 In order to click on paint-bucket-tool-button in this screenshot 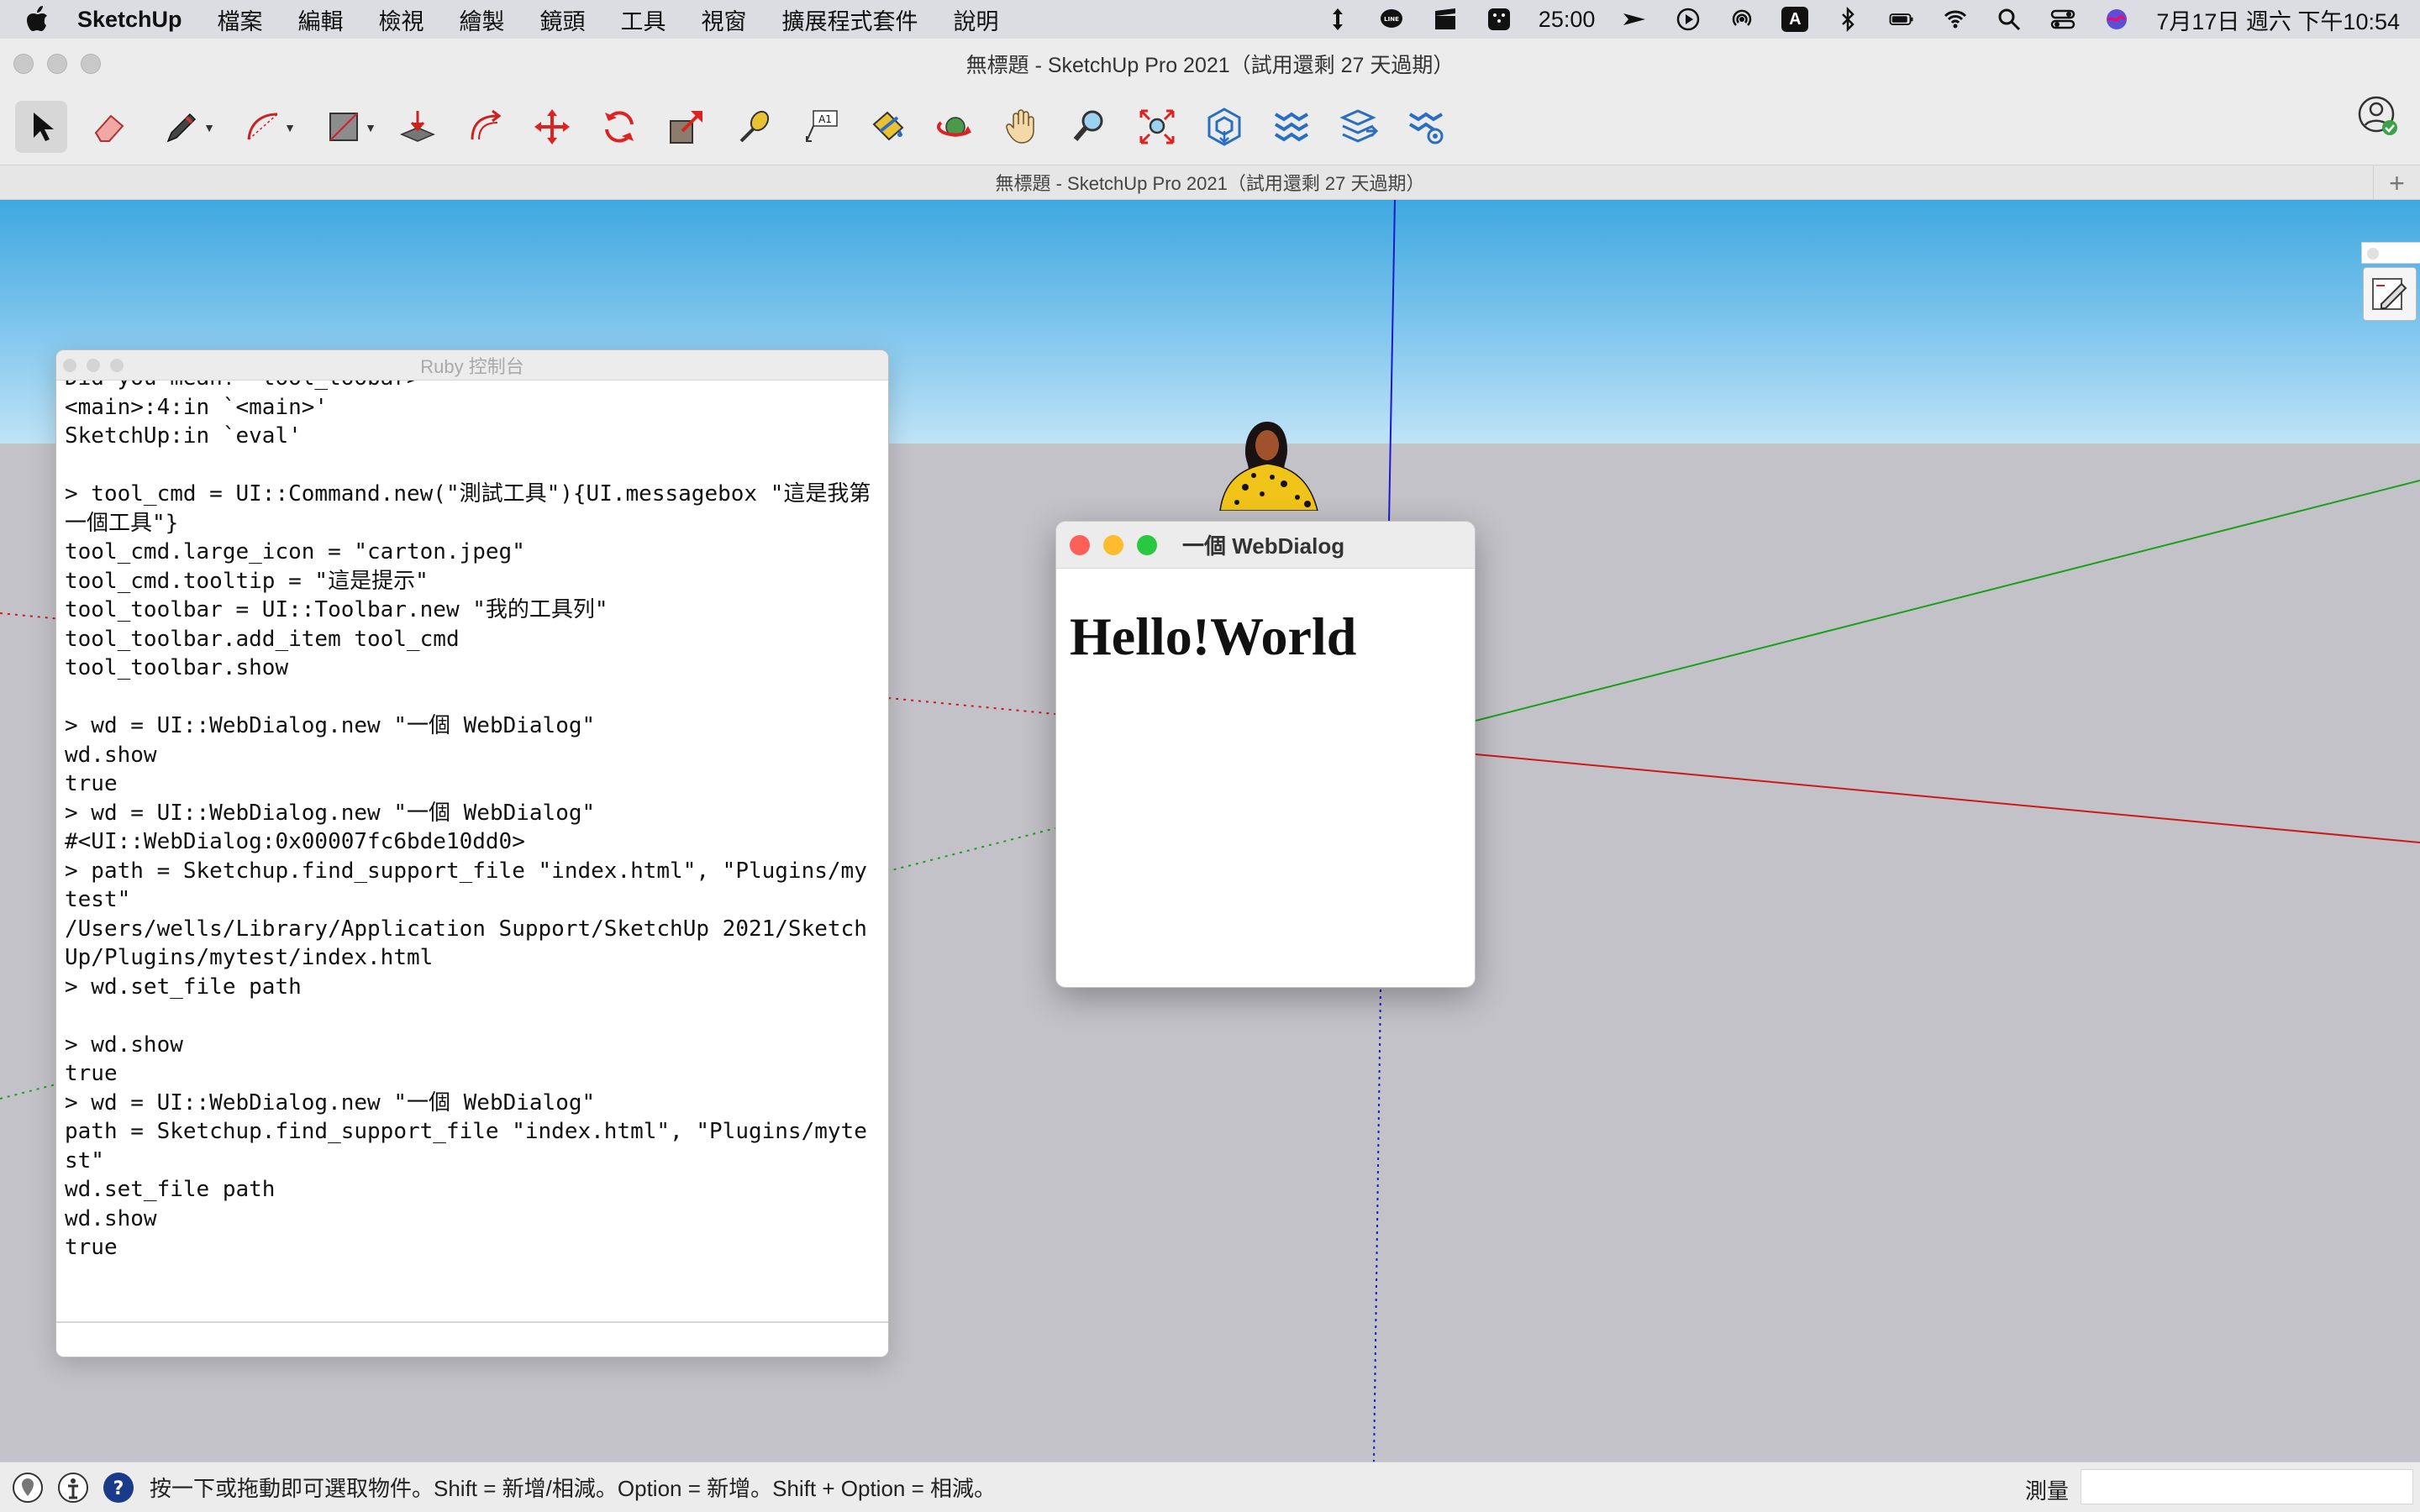, I will do `click(888, 127)`.